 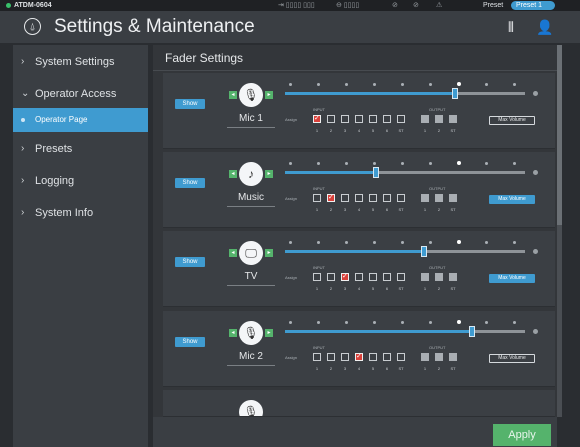 I want to click on preset-label: Preset, so click(x=493, y=5).